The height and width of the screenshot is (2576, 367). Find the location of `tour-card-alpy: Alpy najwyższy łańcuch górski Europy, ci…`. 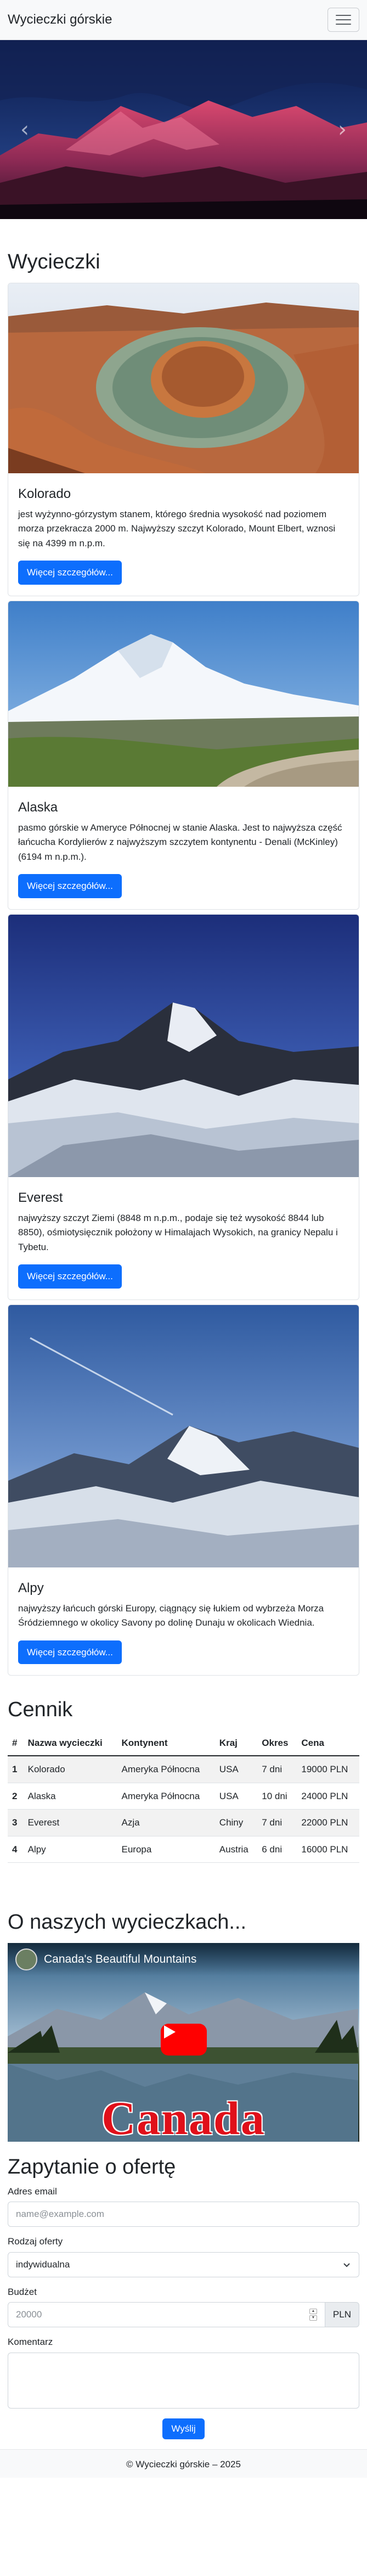

tour-card-alpy: Alpy najwyższy łańcuch górski Europy, ci… is located at coordinates (183, 1490).